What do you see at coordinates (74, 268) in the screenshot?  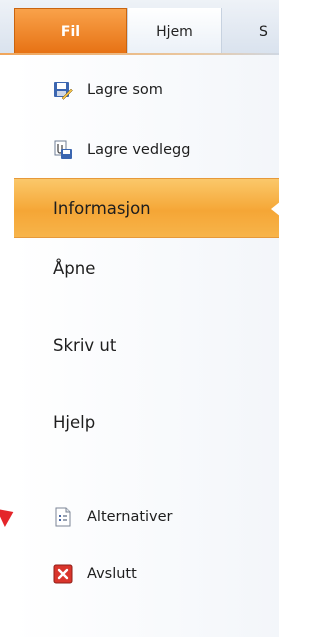 I see `menu-open-label: Åpne` at bounding box center [74, 268].